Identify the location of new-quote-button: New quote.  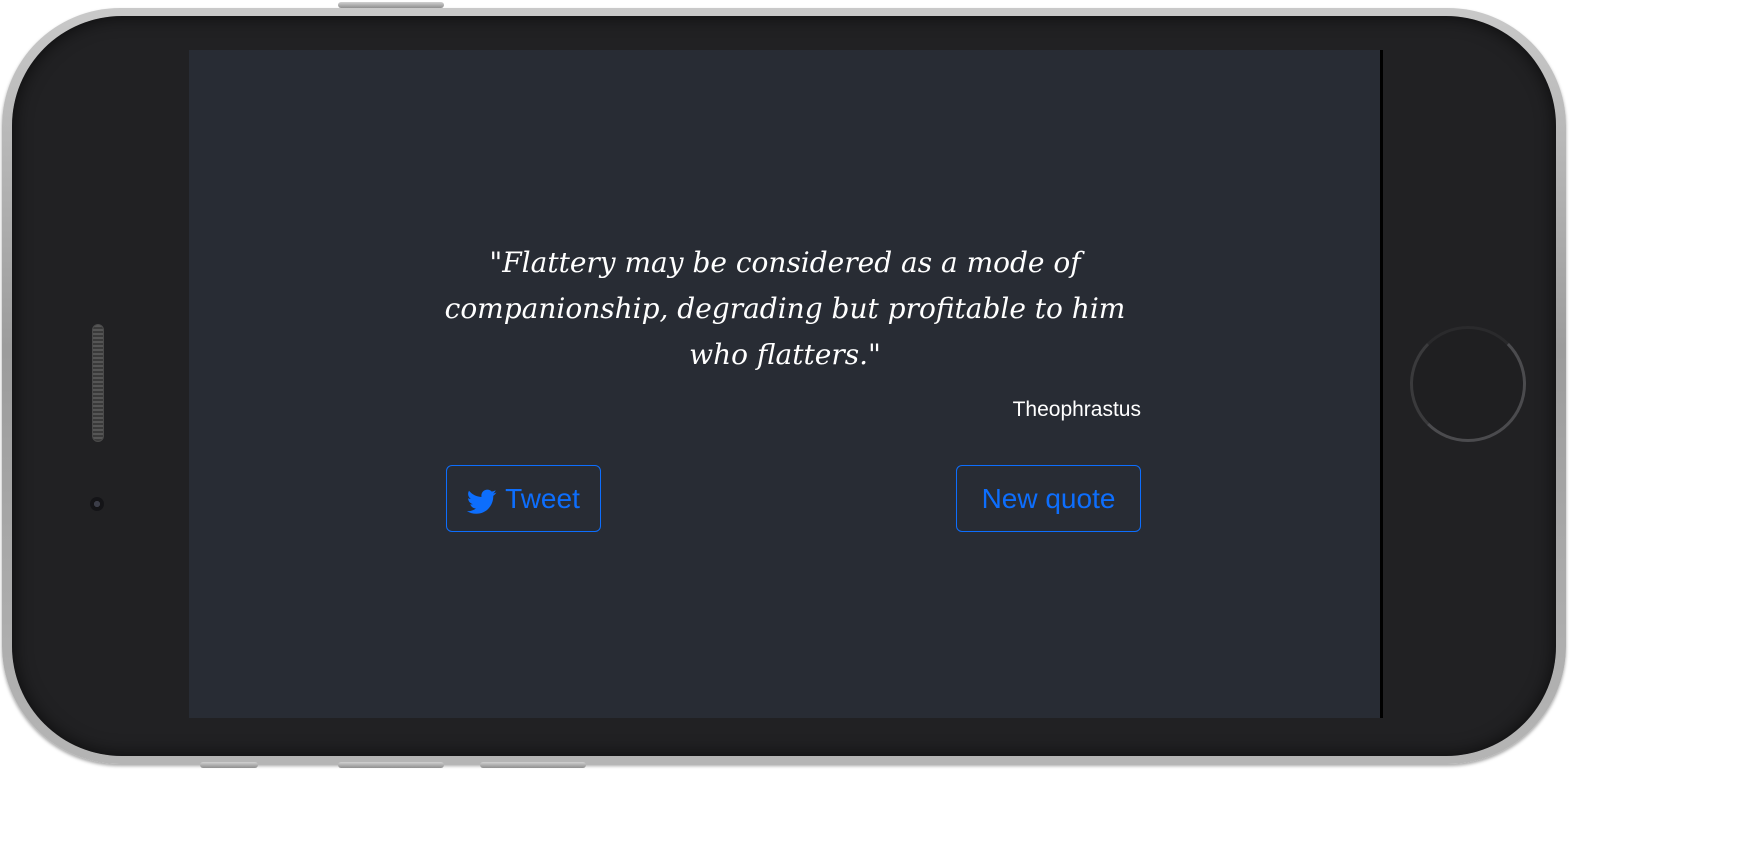
(1048, 498).